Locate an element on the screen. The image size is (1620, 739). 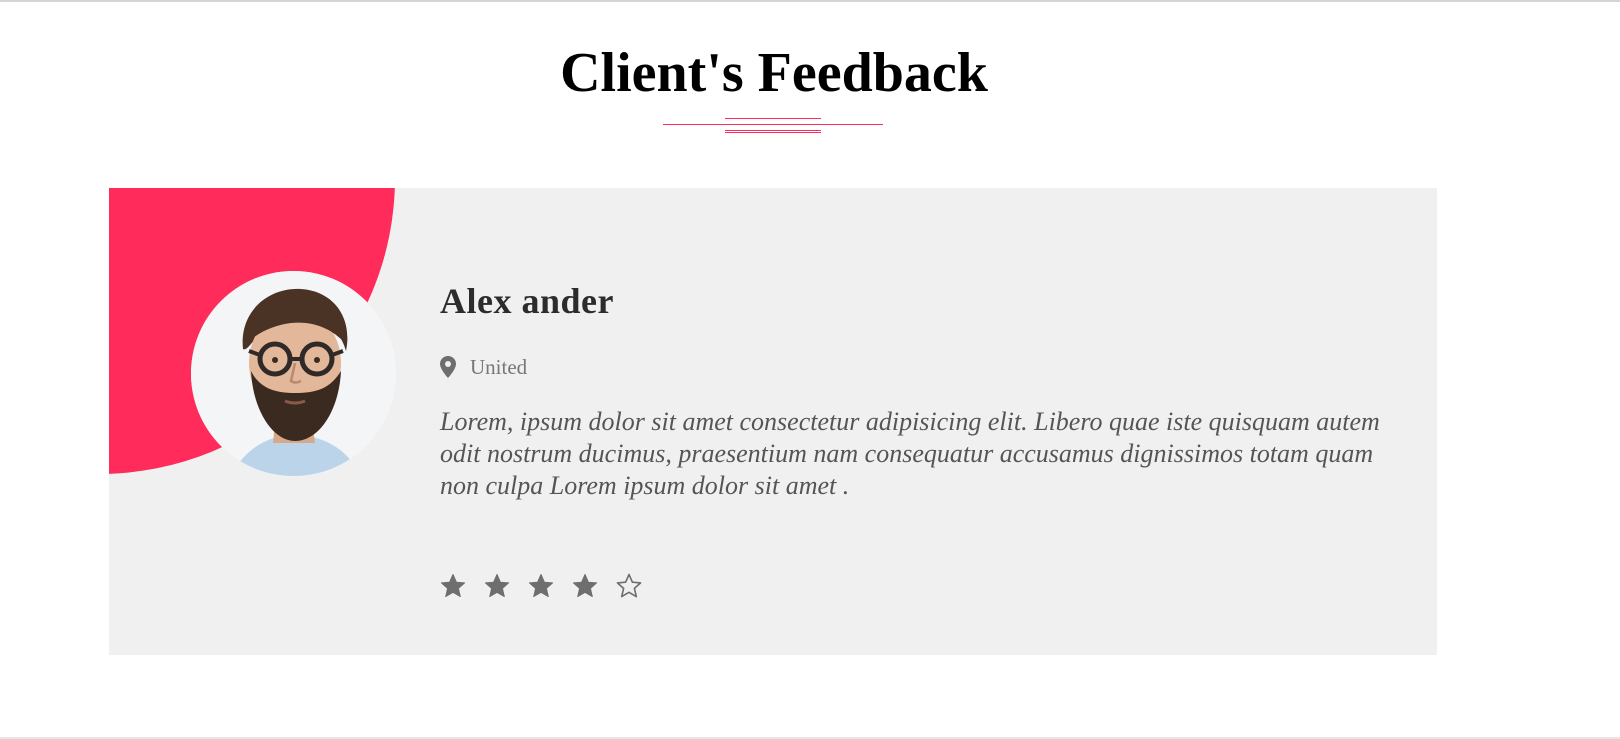
top-divider is located at coordinates (810, 1).